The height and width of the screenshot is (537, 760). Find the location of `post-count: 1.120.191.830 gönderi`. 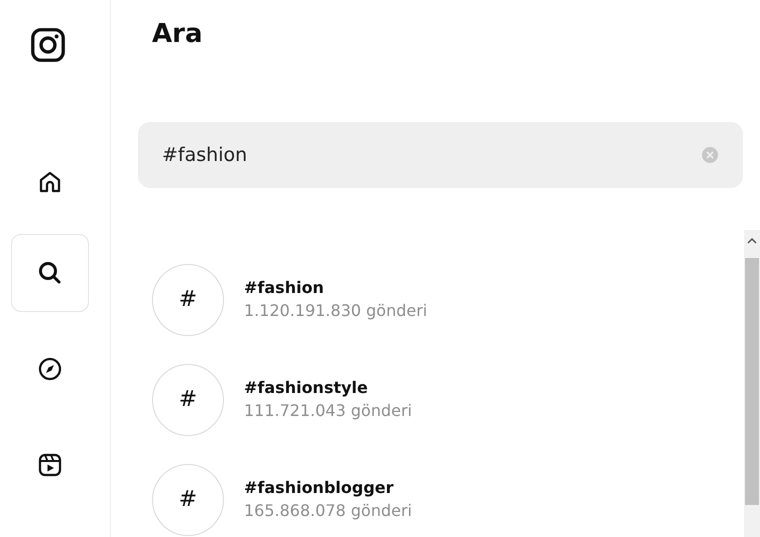

post-count: 1.120.191.830 gönderi is located at coordinates (336, 311).